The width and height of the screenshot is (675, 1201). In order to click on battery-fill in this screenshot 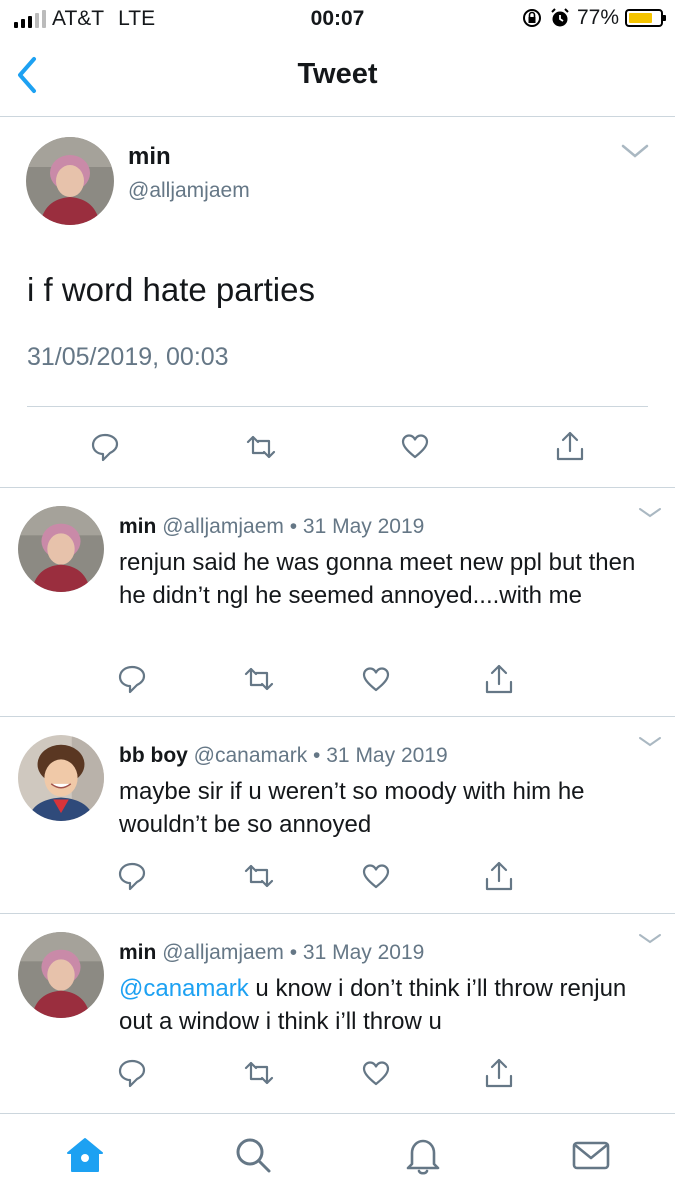, I will do `click(640, 18)`.